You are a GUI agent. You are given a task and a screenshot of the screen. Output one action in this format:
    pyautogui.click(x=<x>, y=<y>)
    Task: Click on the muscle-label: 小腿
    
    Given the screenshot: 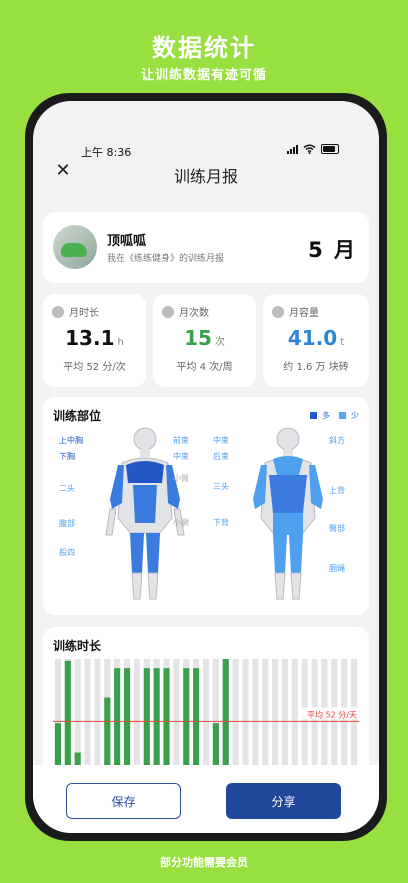 What is the action you would take?
    pyautogui.click(x=181, y=522)
    